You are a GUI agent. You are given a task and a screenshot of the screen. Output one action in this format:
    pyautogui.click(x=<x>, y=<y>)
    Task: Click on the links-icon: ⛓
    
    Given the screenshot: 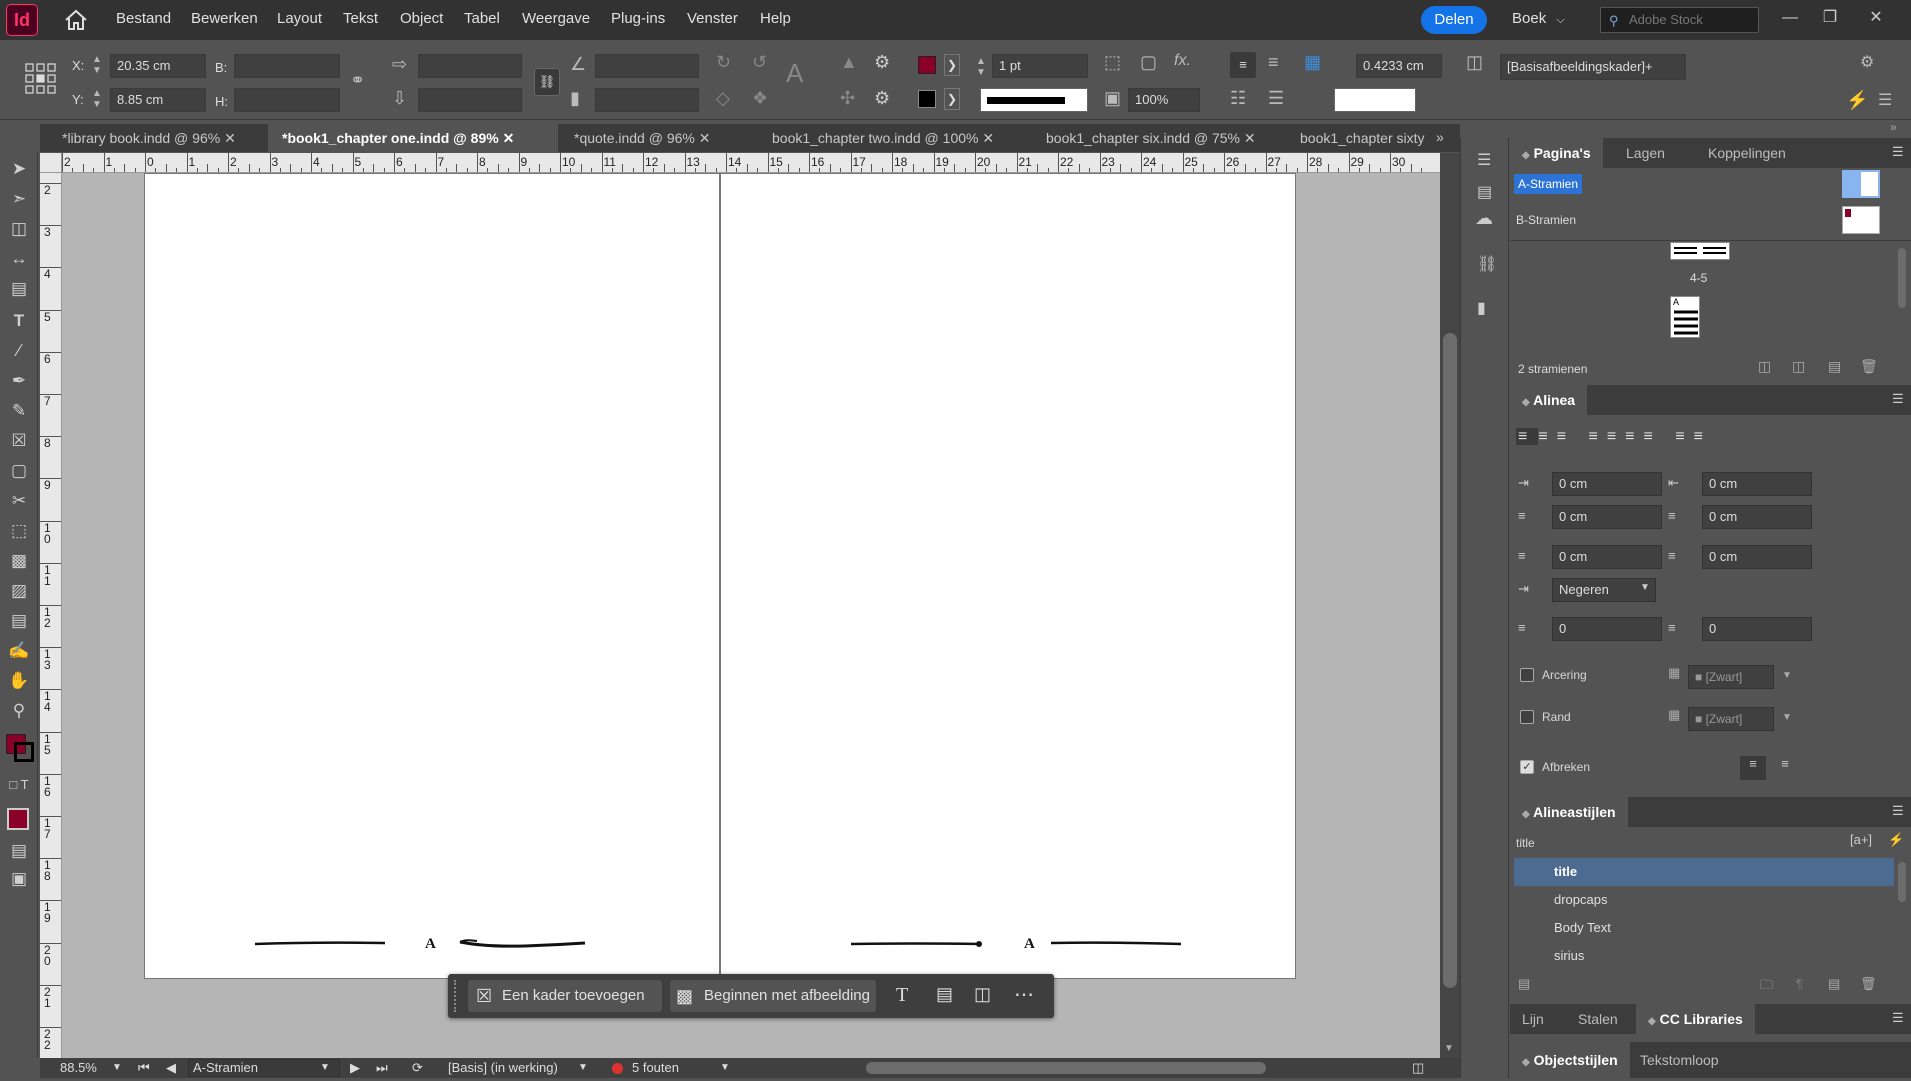 What is the action you would take?
    pyautogui.click(x=1487, y=264)
    